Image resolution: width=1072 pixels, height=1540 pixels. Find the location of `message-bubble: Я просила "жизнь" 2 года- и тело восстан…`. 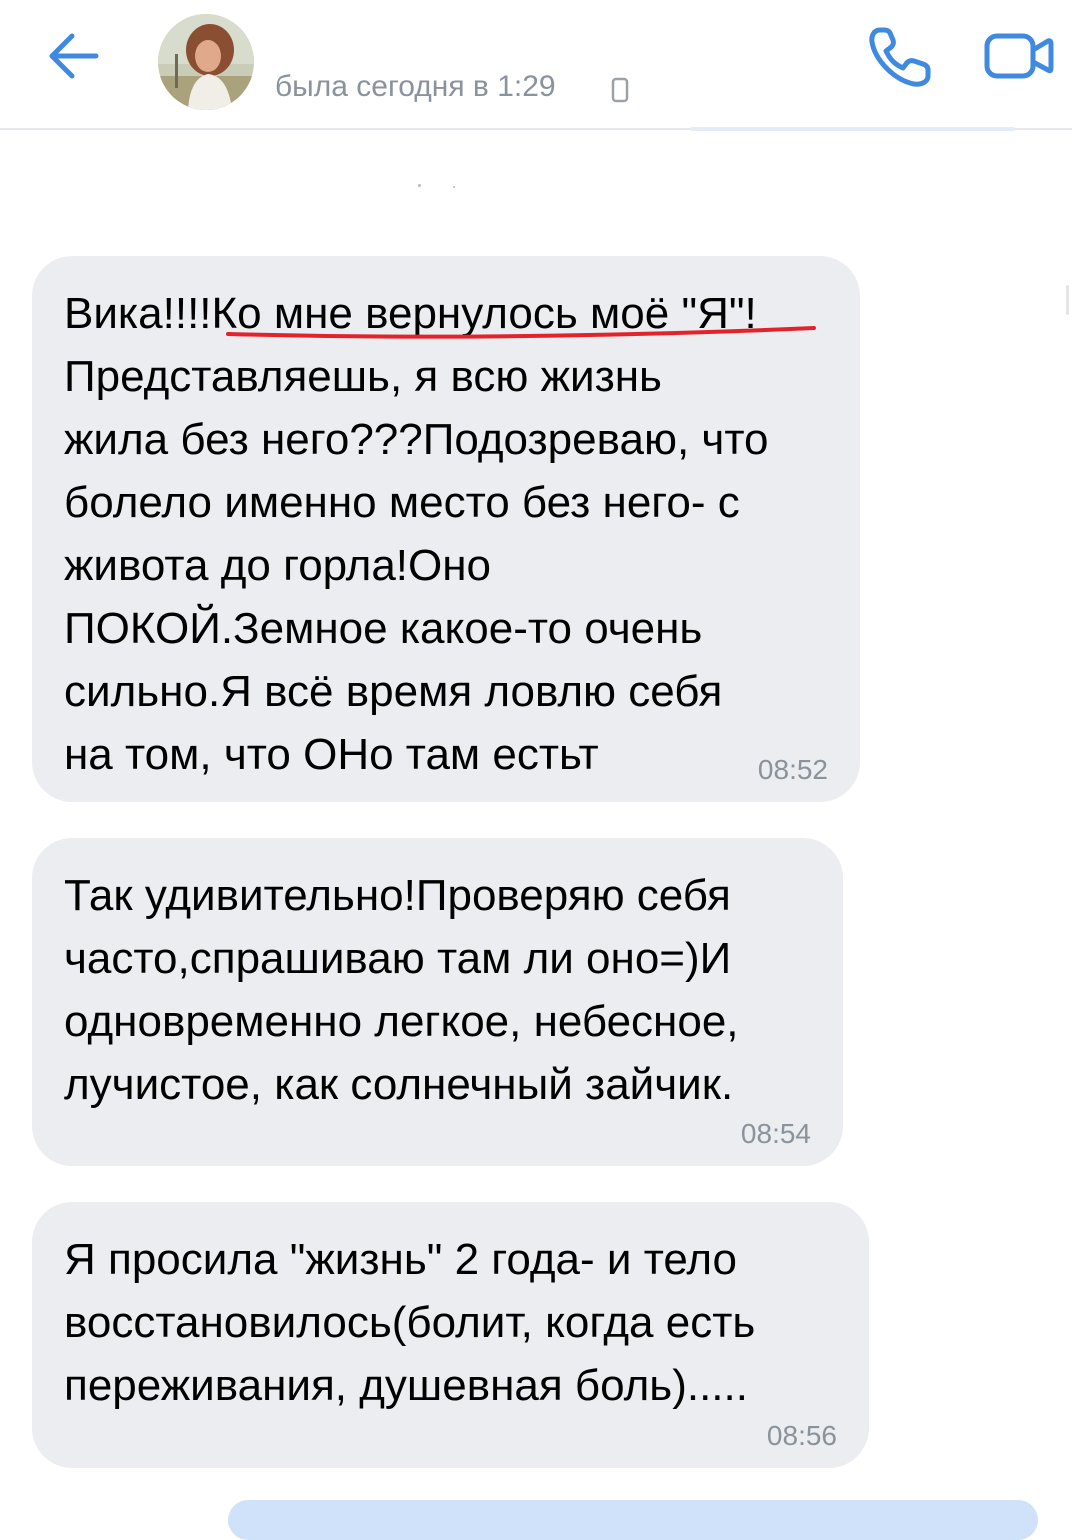

message-bubble: Я просила "жизнь" 2 года- и тело восстан… is located at coordinates (450, 1335).